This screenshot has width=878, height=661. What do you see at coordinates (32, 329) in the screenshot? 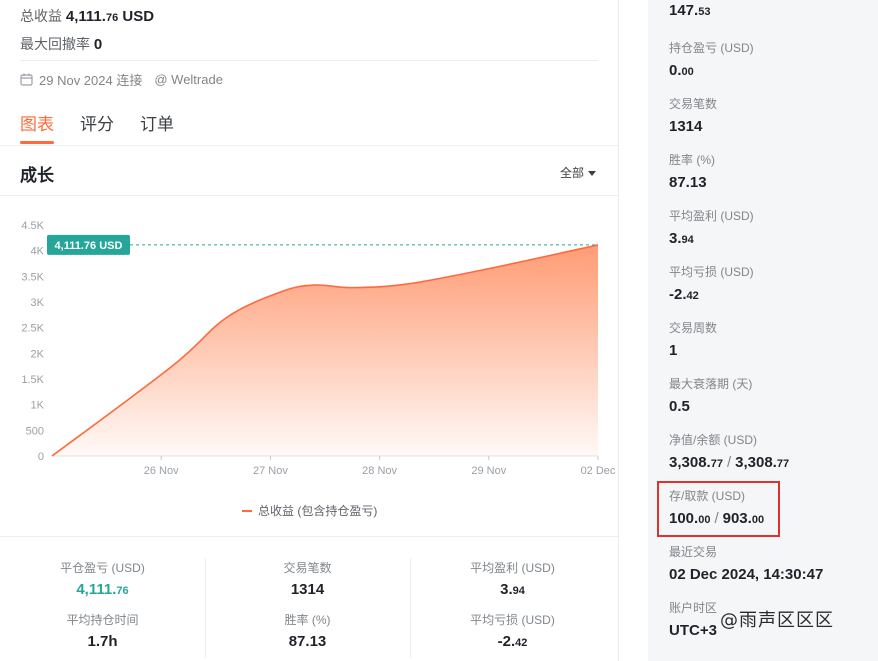
I see `y-tick-label: 2.5K` at bounding box center [32, 329].